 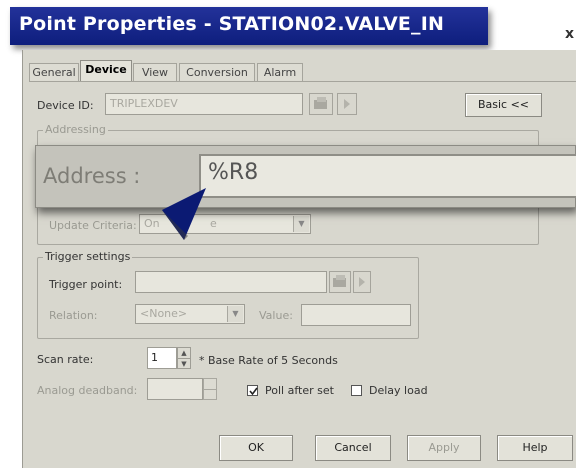 What do you see at coordinates (65, 105) in the screenshot?
I see `device-id-label: Device ID:` at bounding box center [65, 105].